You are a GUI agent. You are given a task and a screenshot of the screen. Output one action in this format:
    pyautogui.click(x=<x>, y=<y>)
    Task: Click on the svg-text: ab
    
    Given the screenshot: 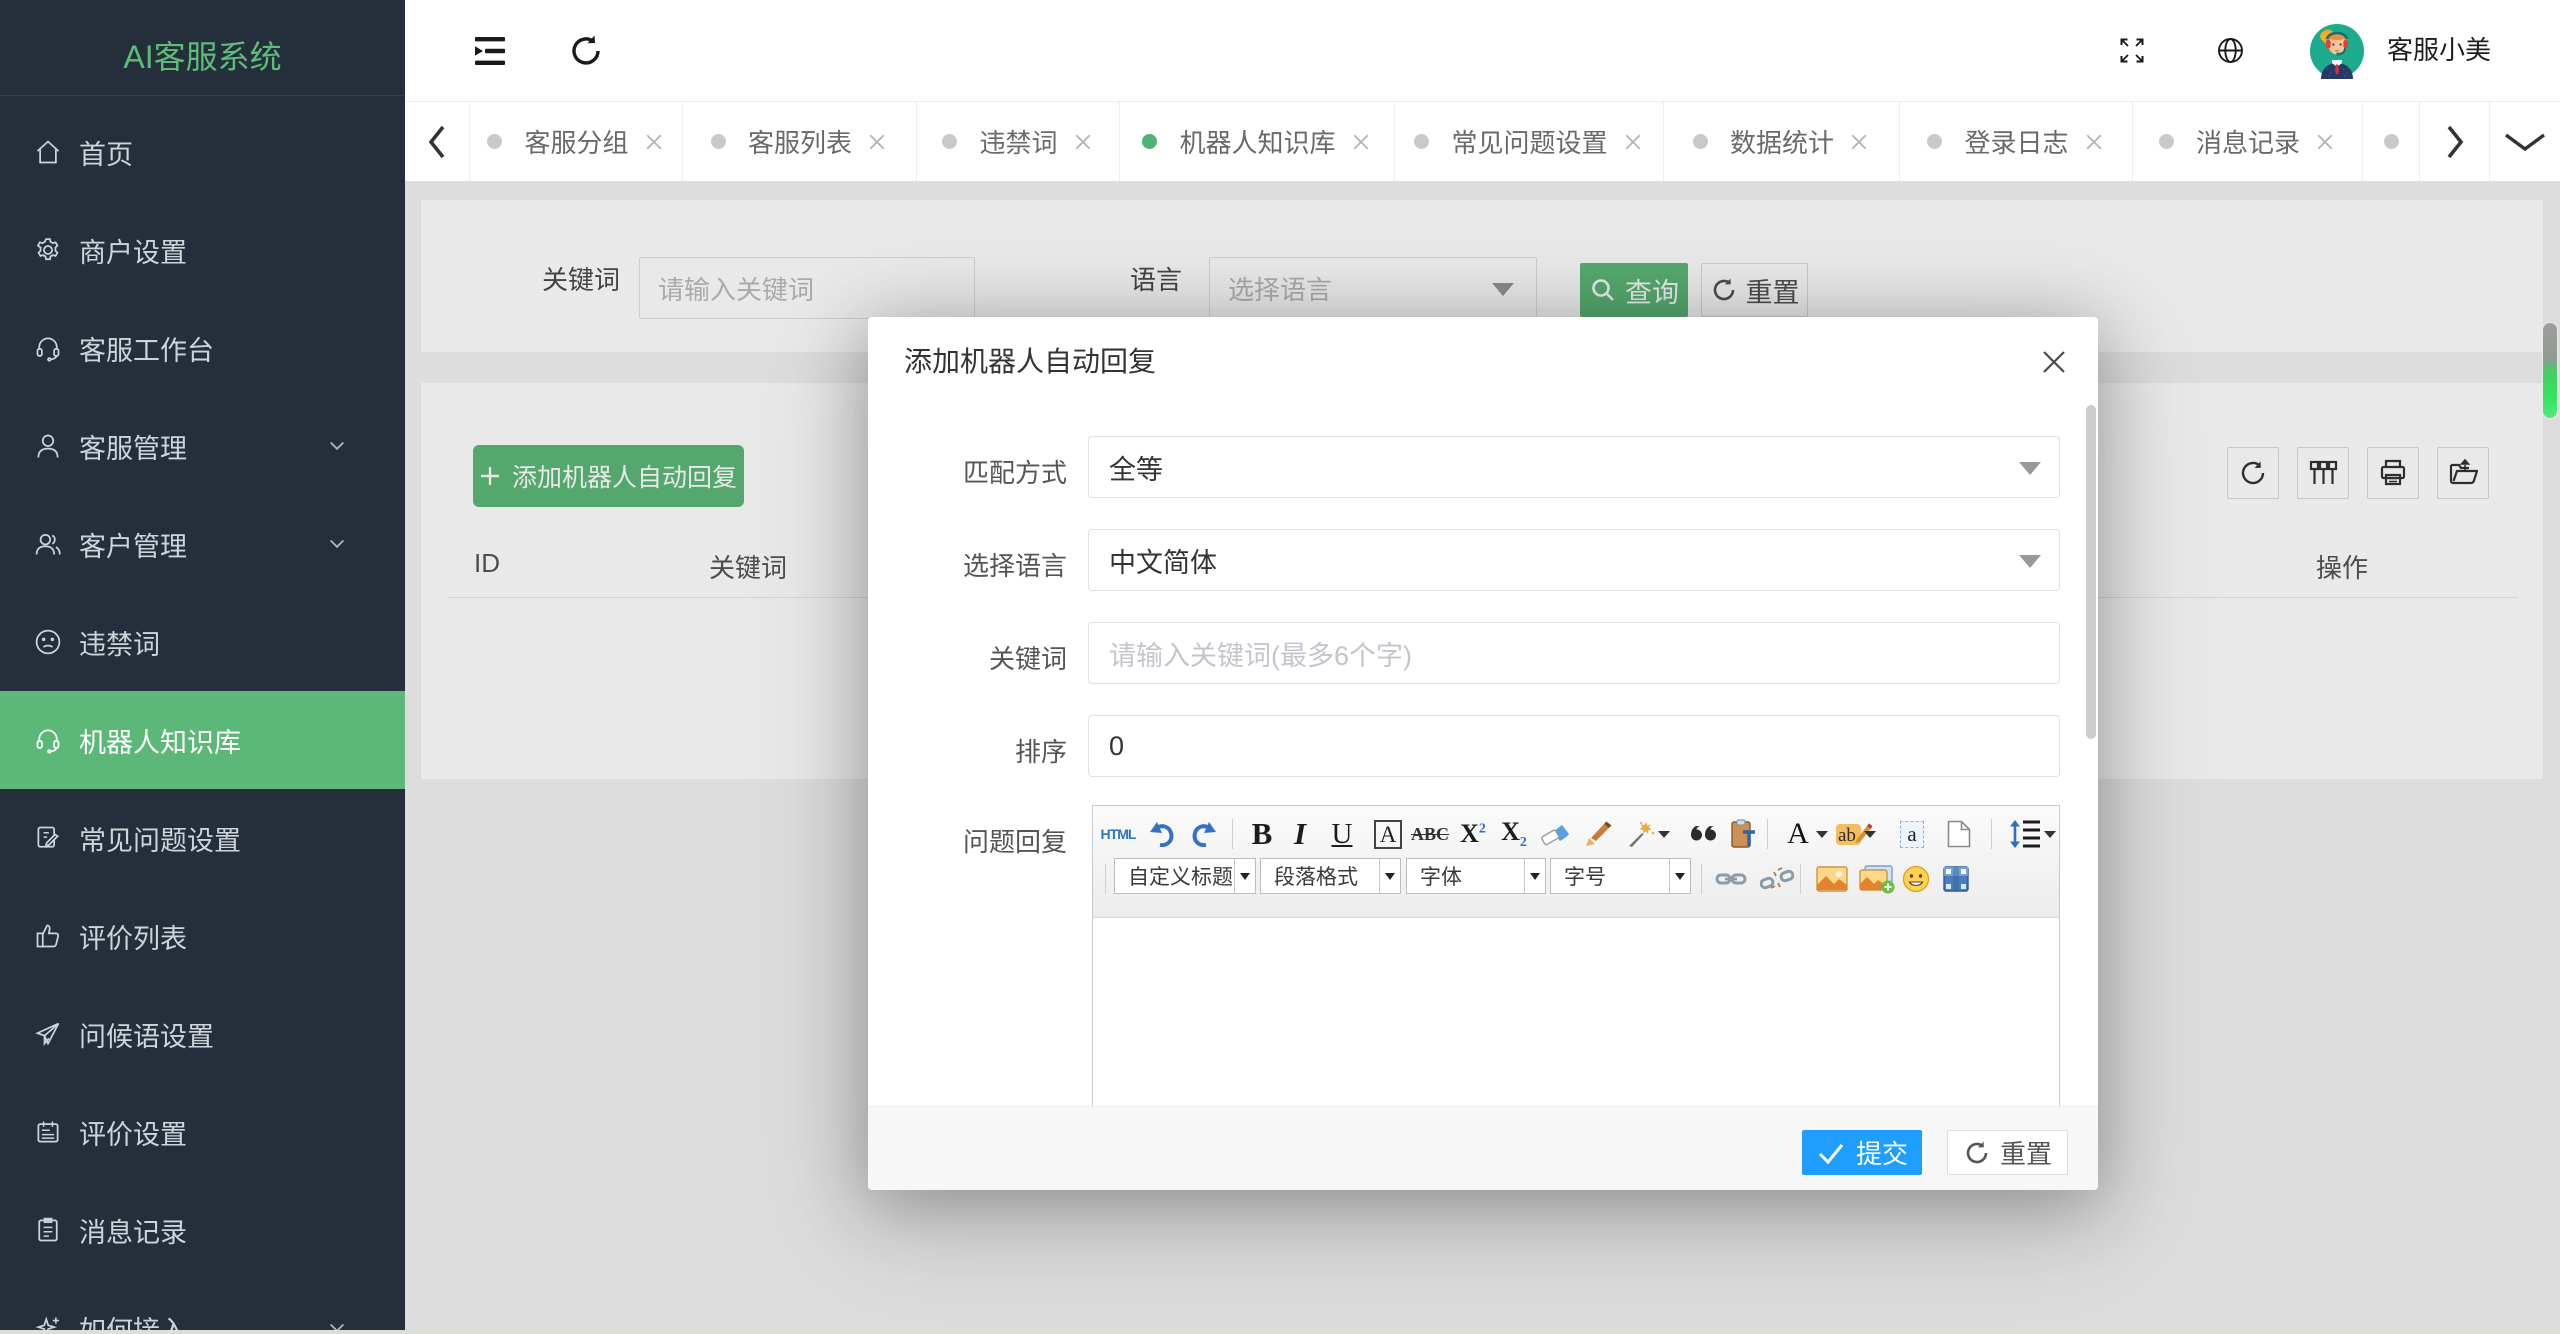 What is the action you would take?
    pyautogui.click(x=1847, y=835)
    